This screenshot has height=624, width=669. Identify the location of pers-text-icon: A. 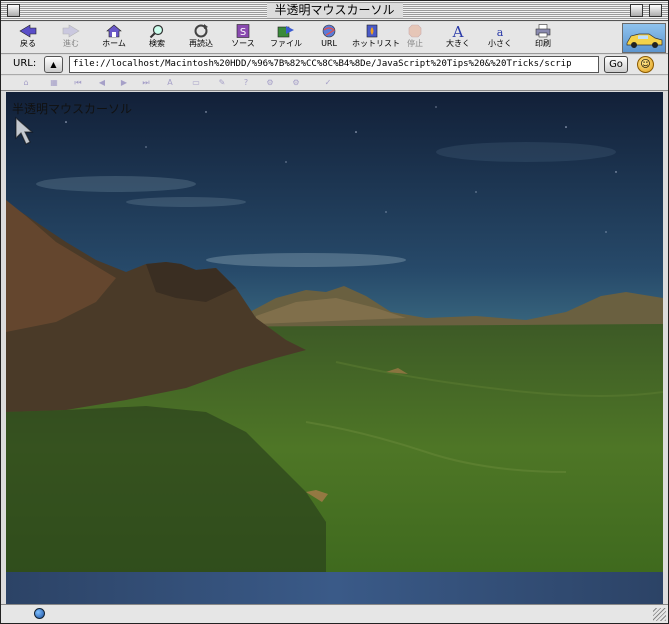
(170, 83).